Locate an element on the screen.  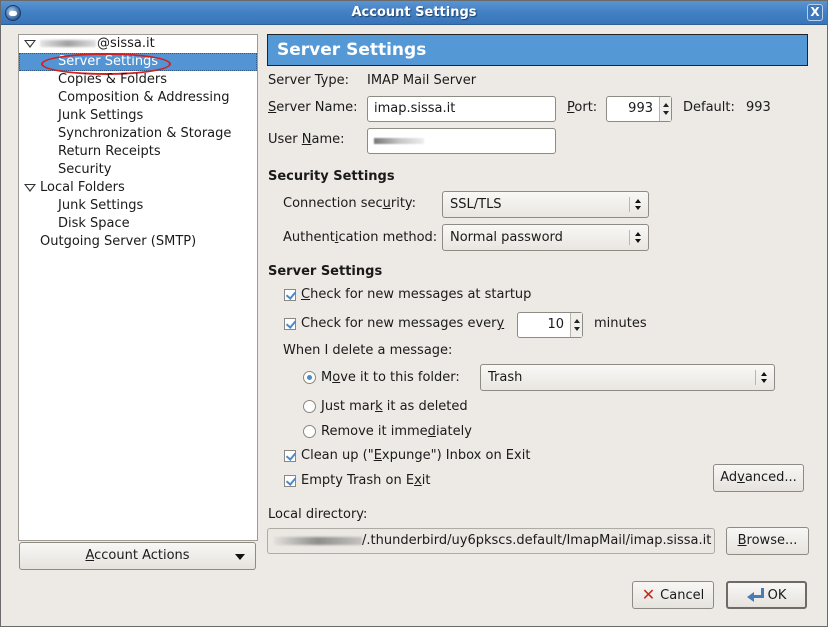
tree-item-junk-settings: Junk Settings is located at coordinates (138, 116).